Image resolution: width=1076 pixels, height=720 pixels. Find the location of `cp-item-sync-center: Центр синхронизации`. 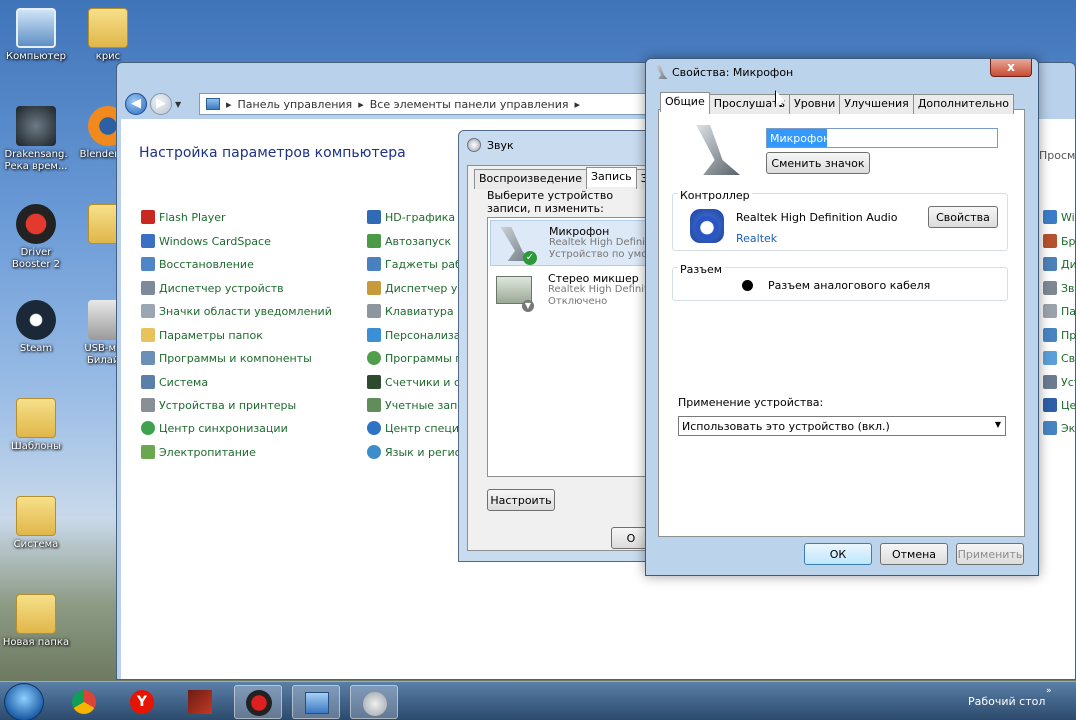

cp-item-sync-center: Центр синхронизации is located at coordinates (214, 428).